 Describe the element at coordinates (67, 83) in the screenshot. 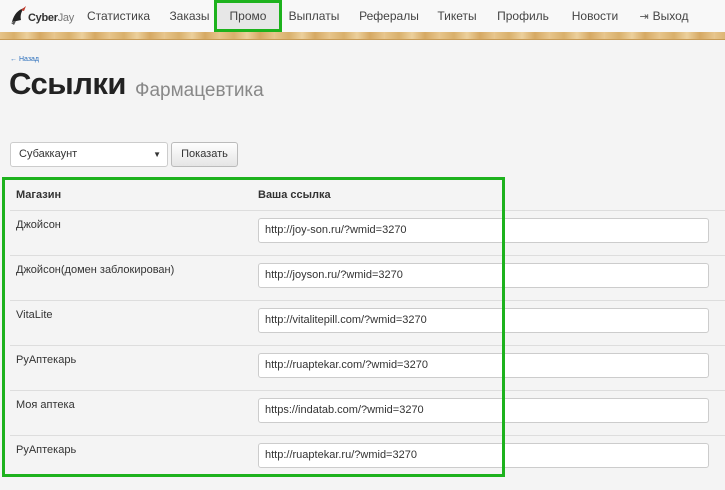

I see `page-title: Ссылки` at that location.